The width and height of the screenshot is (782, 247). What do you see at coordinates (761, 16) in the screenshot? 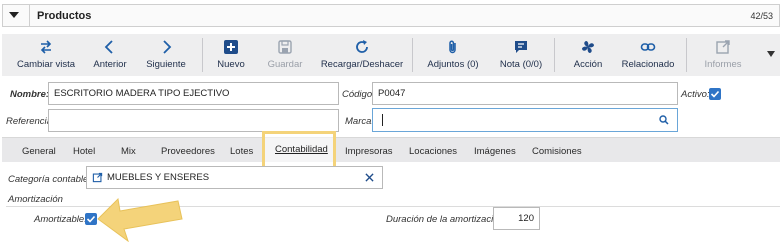
I see `record-counter: 42/53` at bounding box center [761, 16].